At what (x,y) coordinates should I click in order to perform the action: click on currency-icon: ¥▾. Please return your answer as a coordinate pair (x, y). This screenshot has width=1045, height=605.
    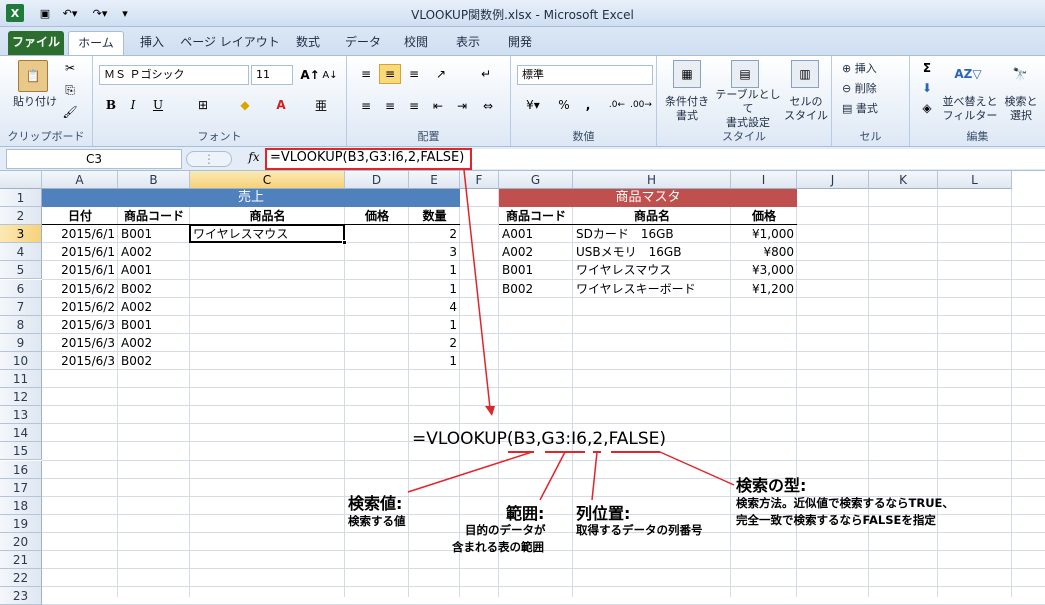
    Looking at the image, I should click on (533, 105).